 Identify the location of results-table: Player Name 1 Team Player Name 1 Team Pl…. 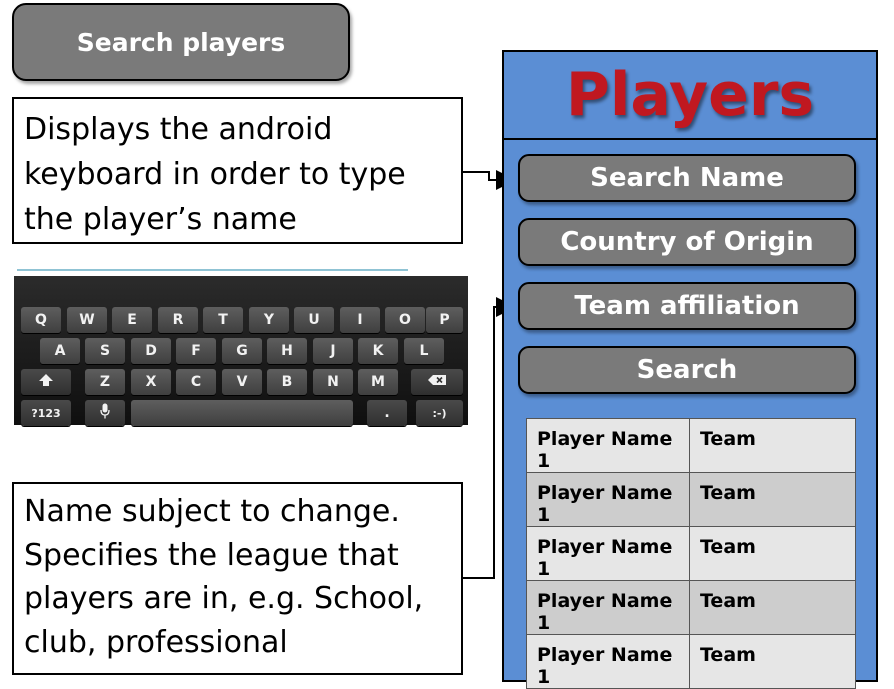
(691, 553).